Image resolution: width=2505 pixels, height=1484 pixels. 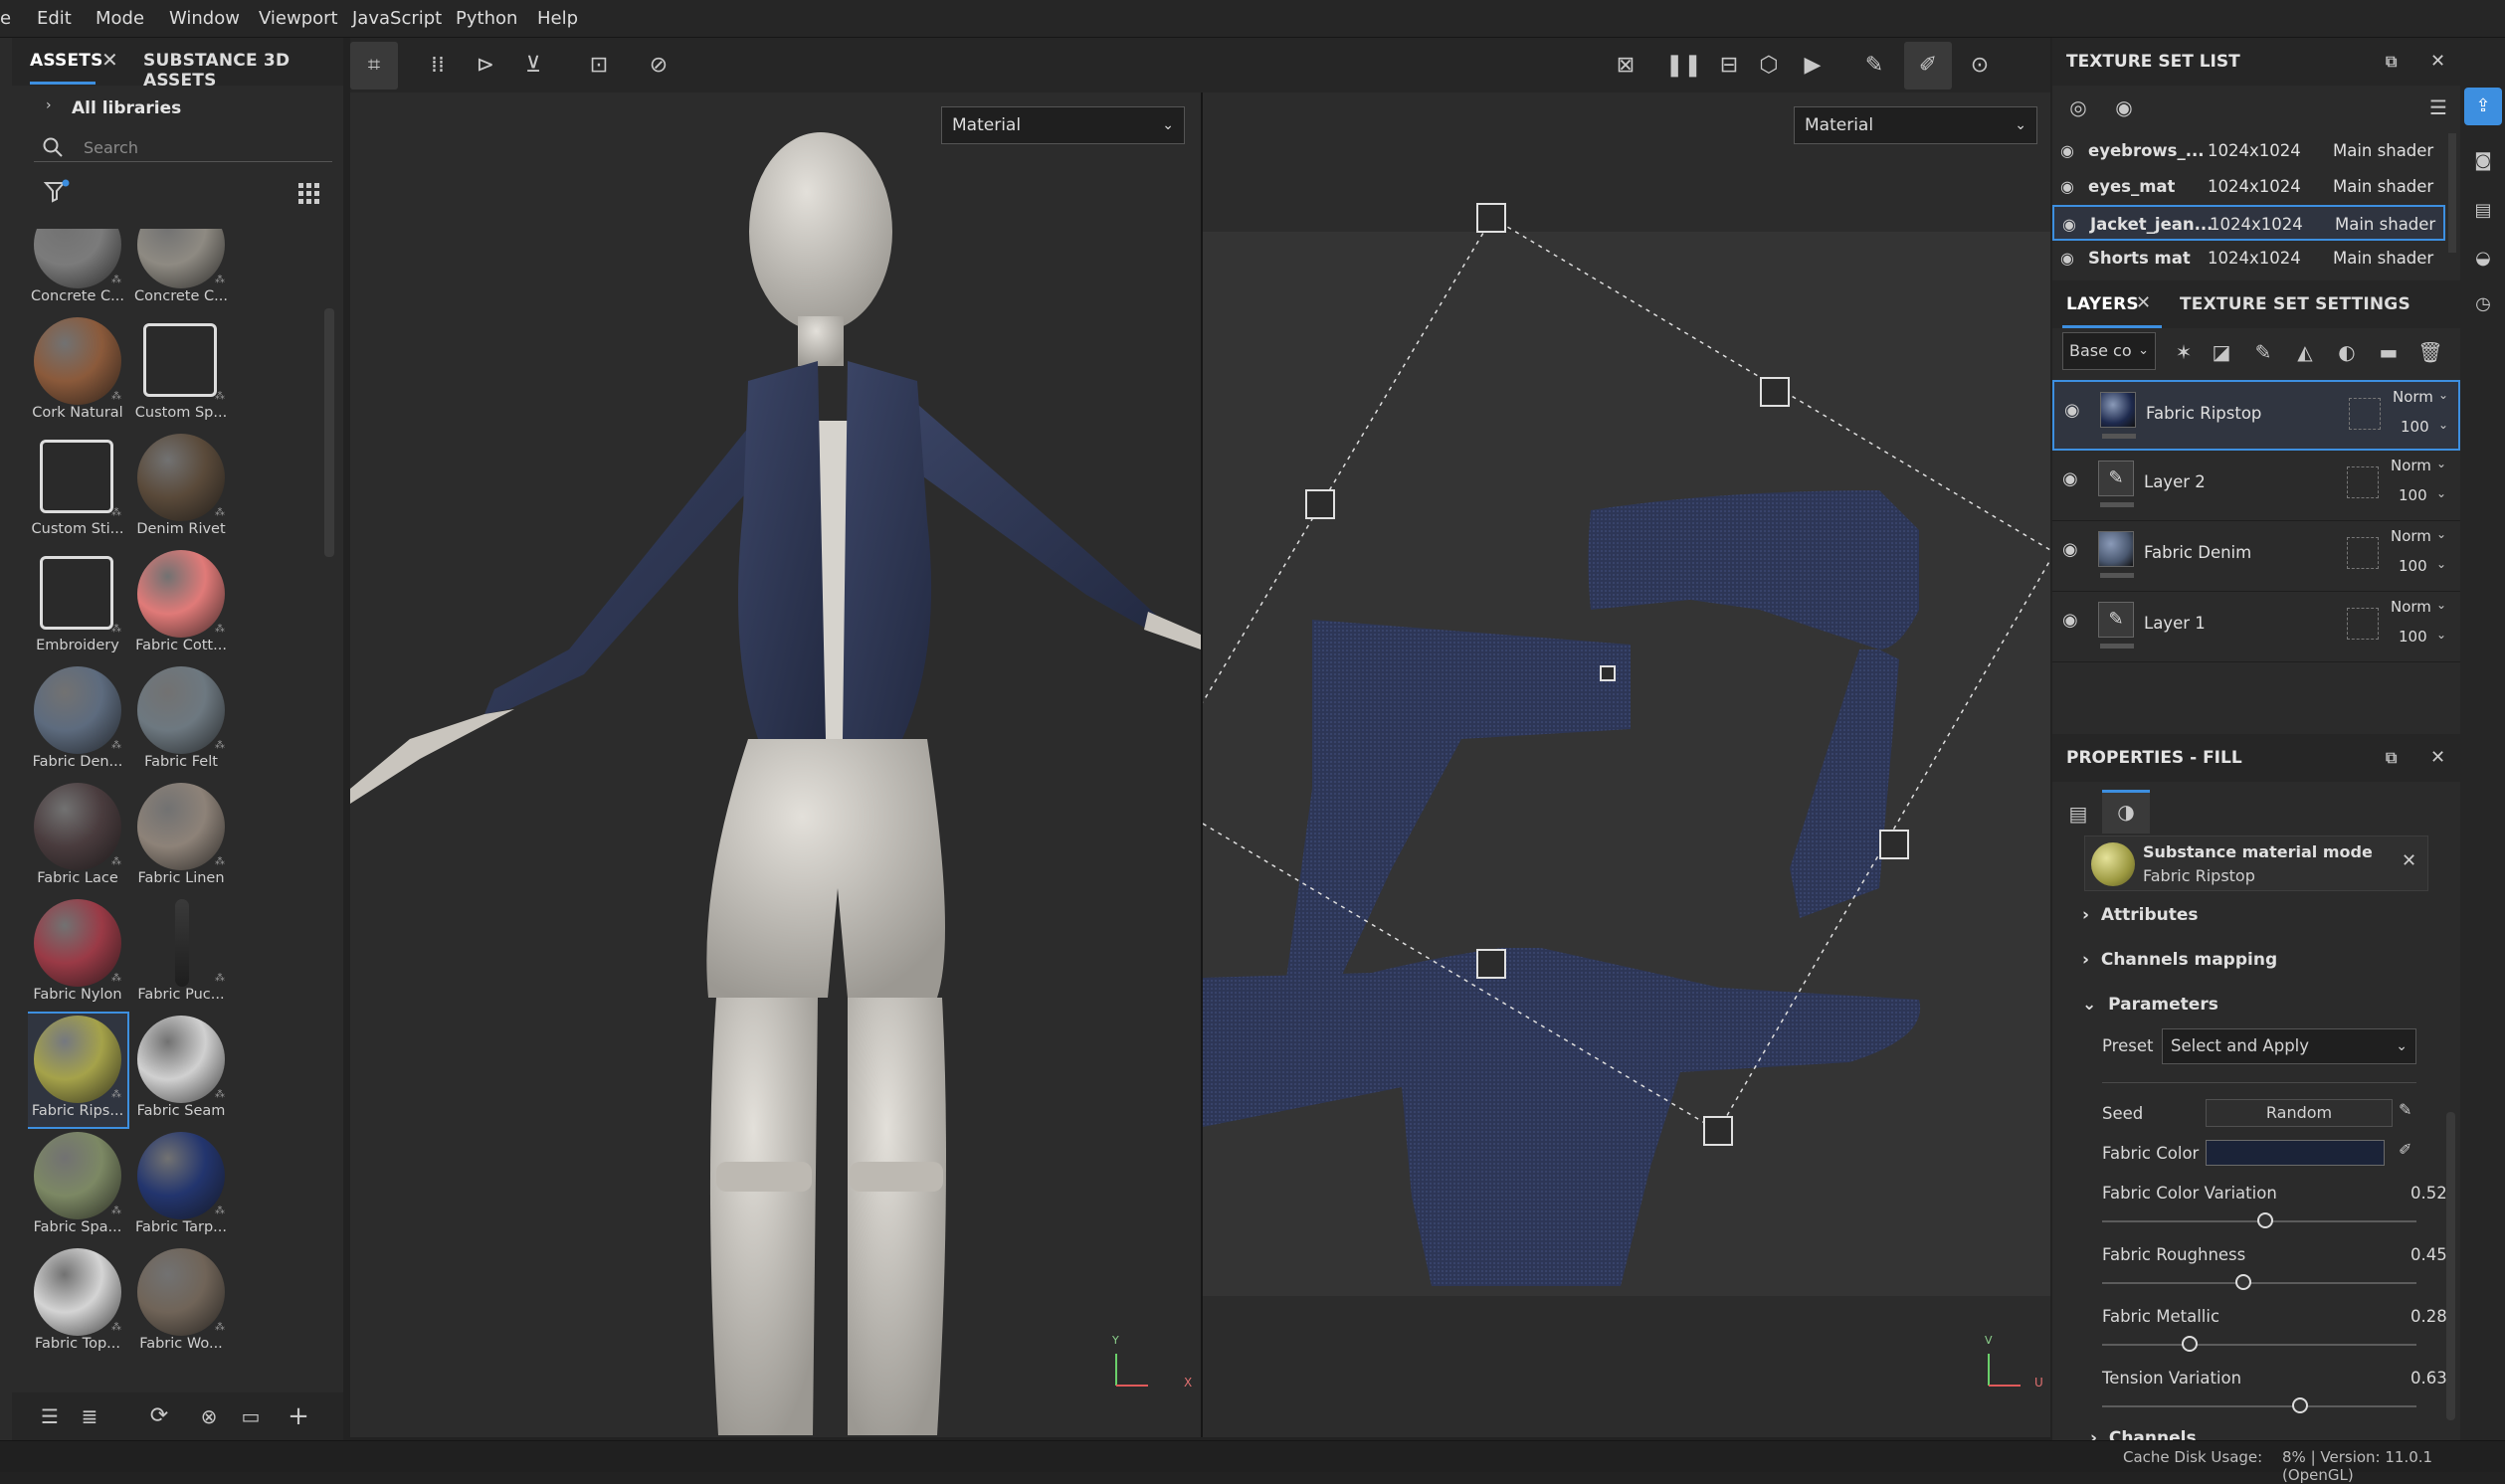 I want to click on asset-thumbnail: Cork Natural ⁂, so click(x=77, y=372).